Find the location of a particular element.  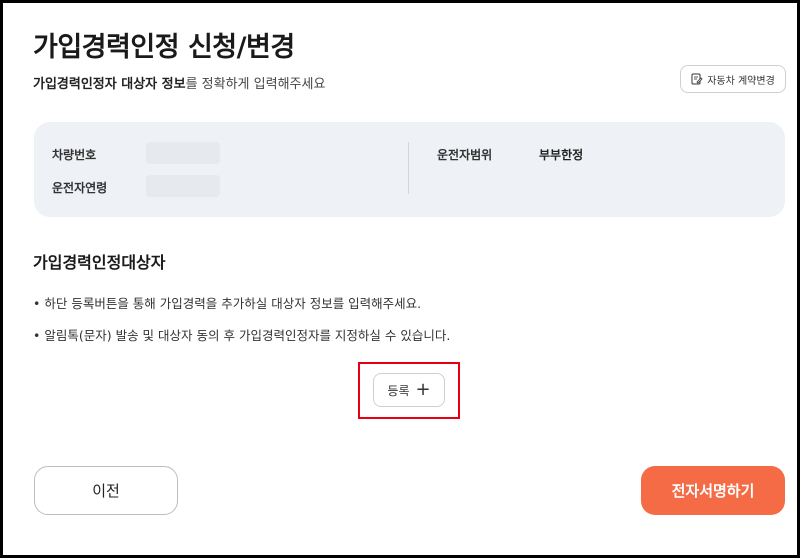

info-divider is located at coordinates (408, 168).